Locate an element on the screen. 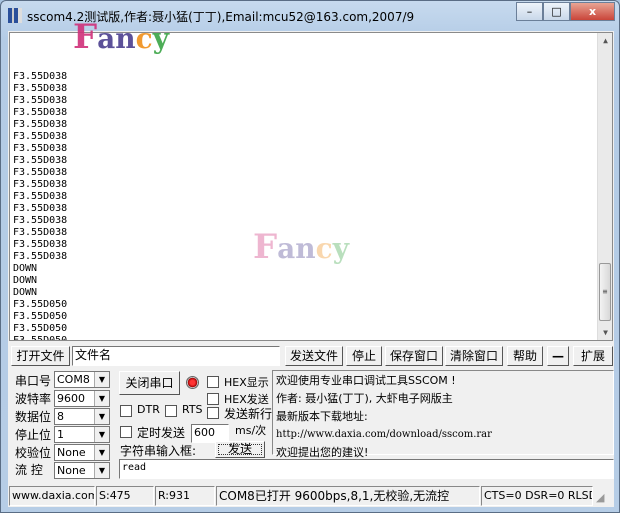  port-label: 串口号 is located at coordinates (33, 381).